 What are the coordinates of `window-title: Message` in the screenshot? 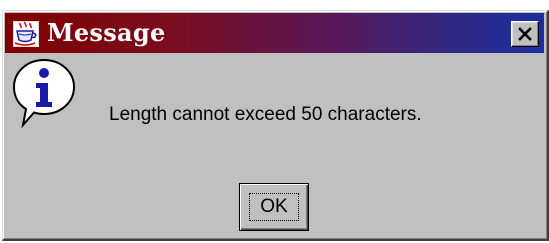 It's located at (106, 32).